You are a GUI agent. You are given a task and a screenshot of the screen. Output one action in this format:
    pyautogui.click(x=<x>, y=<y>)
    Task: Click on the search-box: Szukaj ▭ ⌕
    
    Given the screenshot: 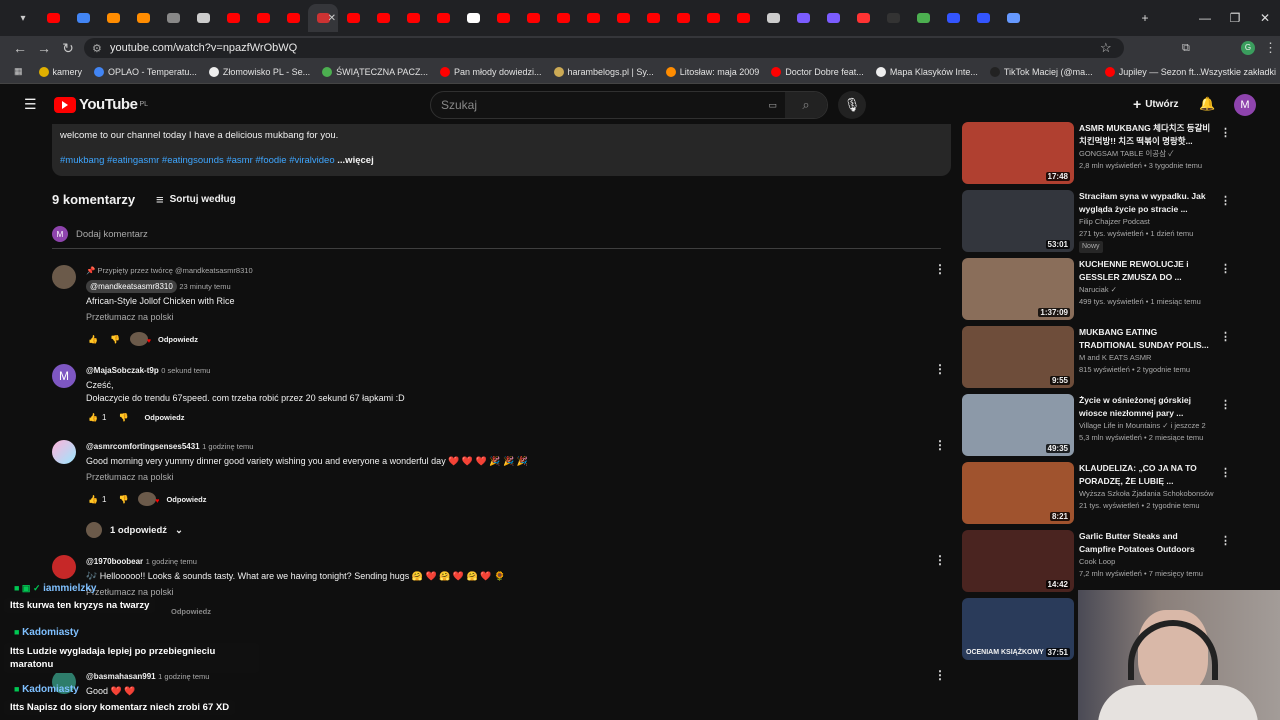 What is the action you would take?
    pyautogui.click(x=629, y=105)
    